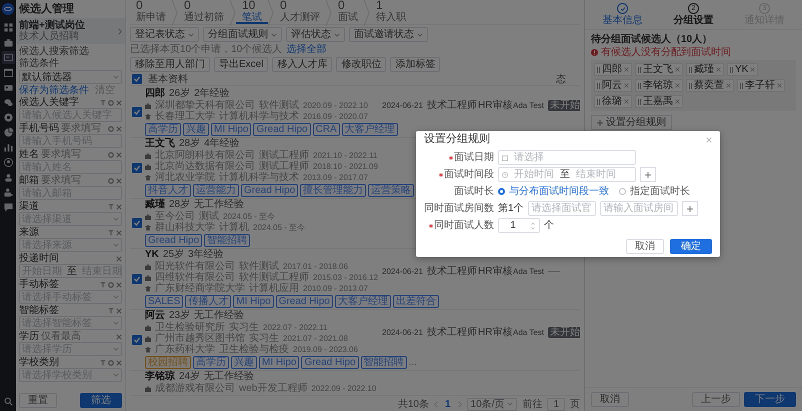 The width and height of the screenshot is (802, 411). Describe the element at coordinates (70, 31) in the screenshot. I see `job-card: 前端+测试岗位 技术人员招聘` at that location.